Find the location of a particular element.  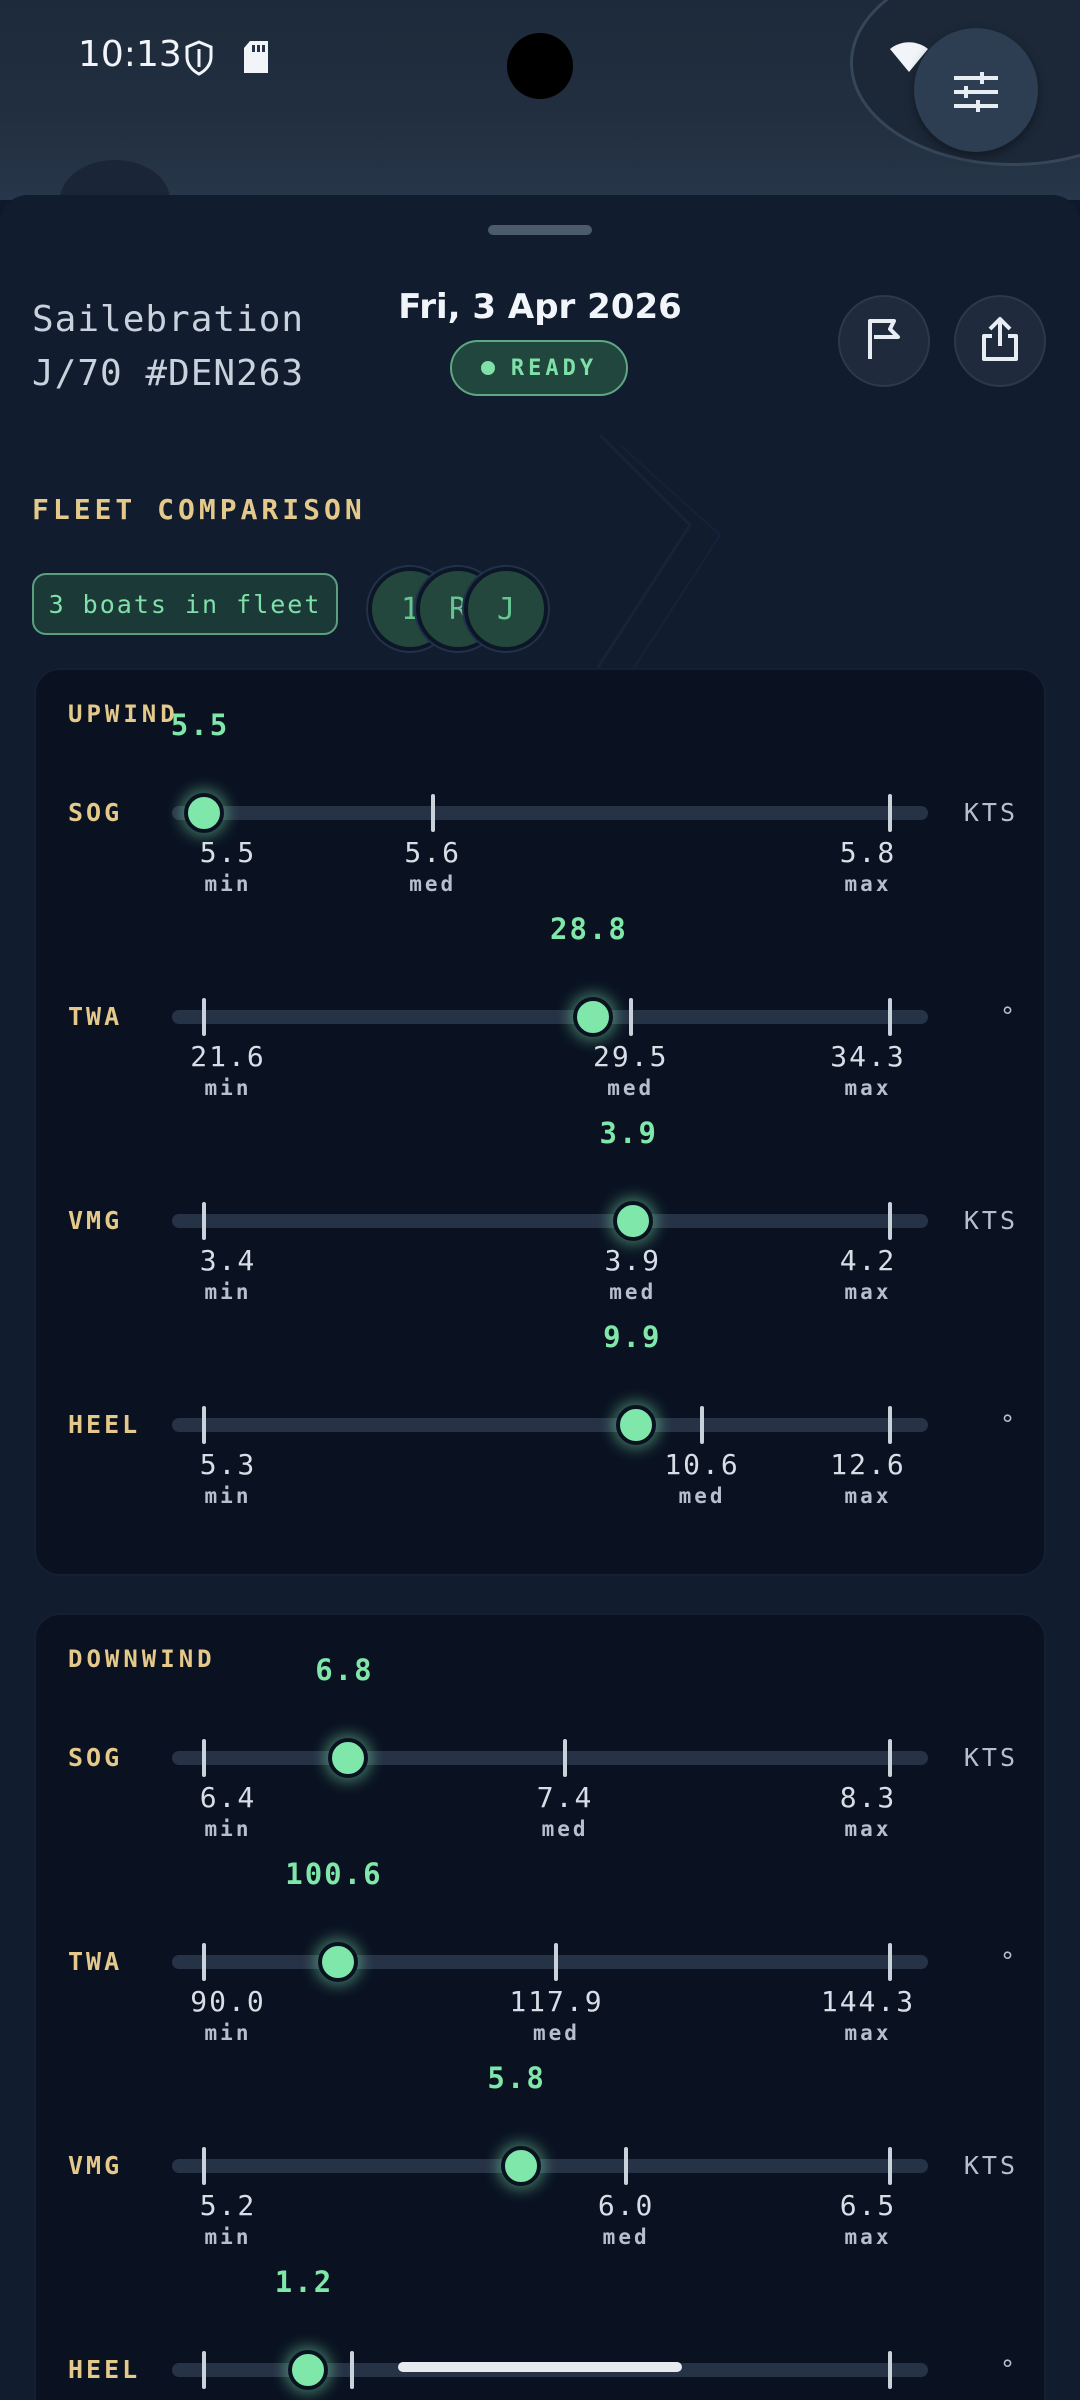

stat-max: 34.3 max is located at coordinates (868, 1071).